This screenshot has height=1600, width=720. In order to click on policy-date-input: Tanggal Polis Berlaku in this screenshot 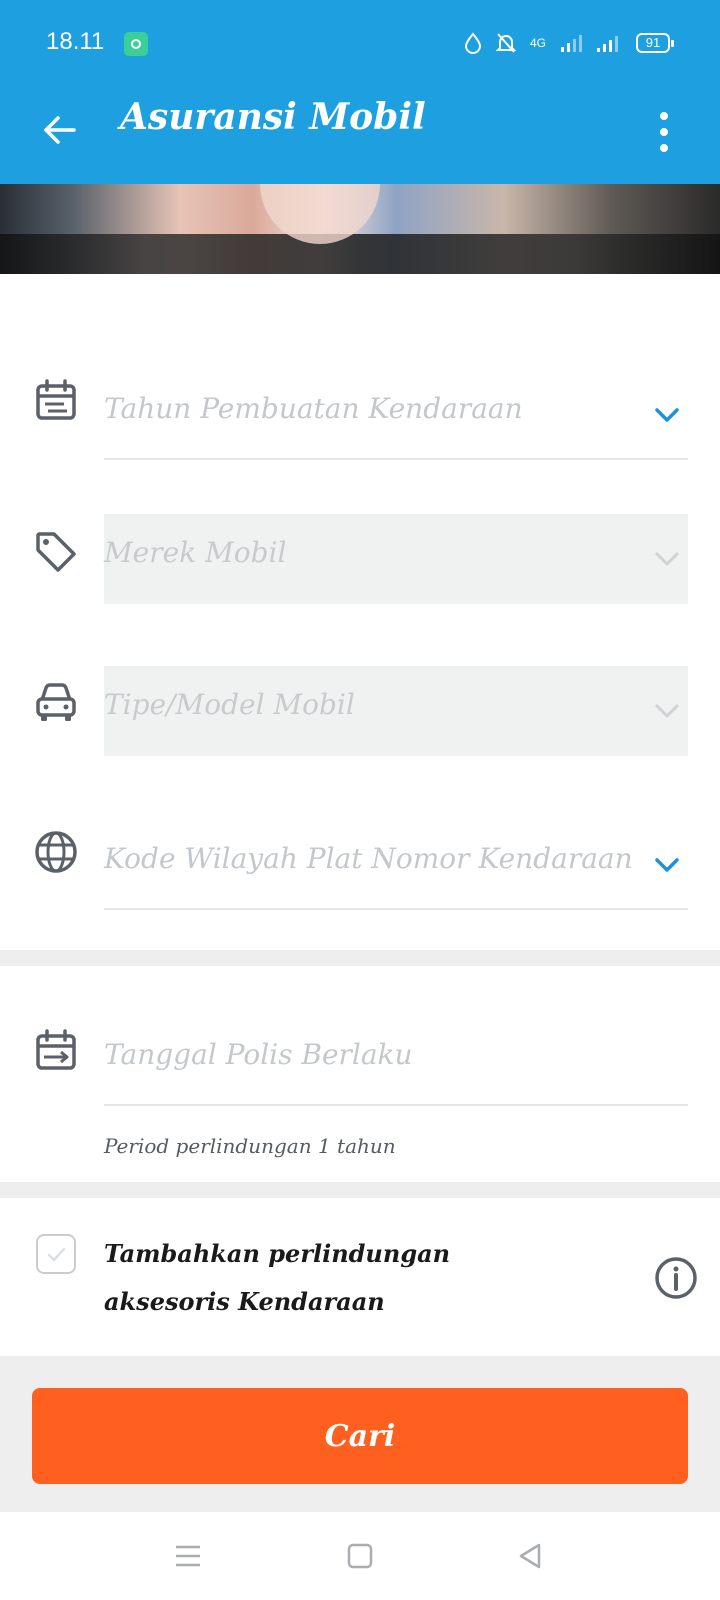, I will do `click(396, 1061)`.